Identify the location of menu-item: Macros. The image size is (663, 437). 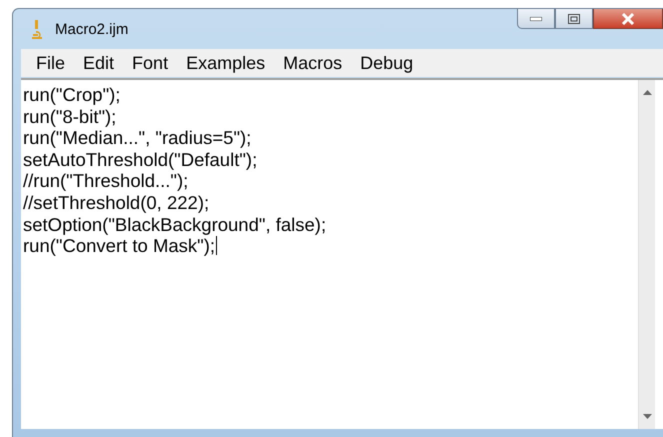
(313, 63).